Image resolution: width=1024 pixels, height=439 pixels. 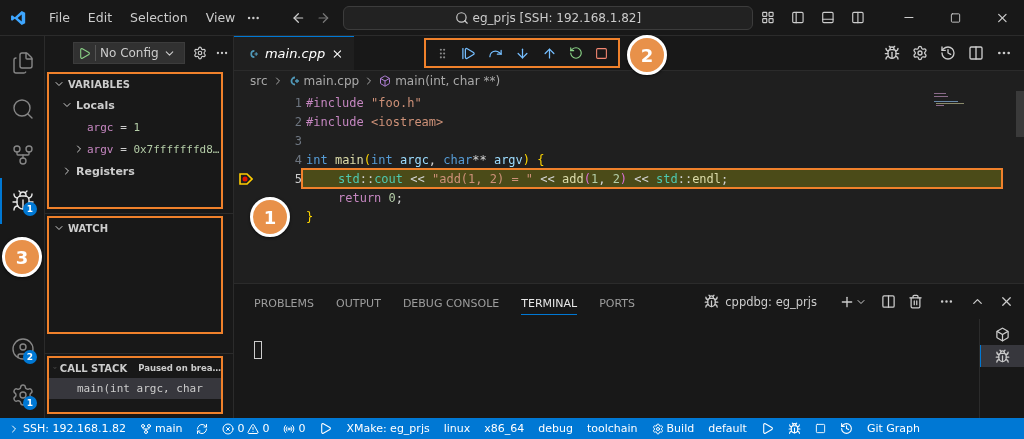 What do you see at coordinates (59, 17) in the screenshot?
I see `menu-item: File` at bounding box center [59, 17].